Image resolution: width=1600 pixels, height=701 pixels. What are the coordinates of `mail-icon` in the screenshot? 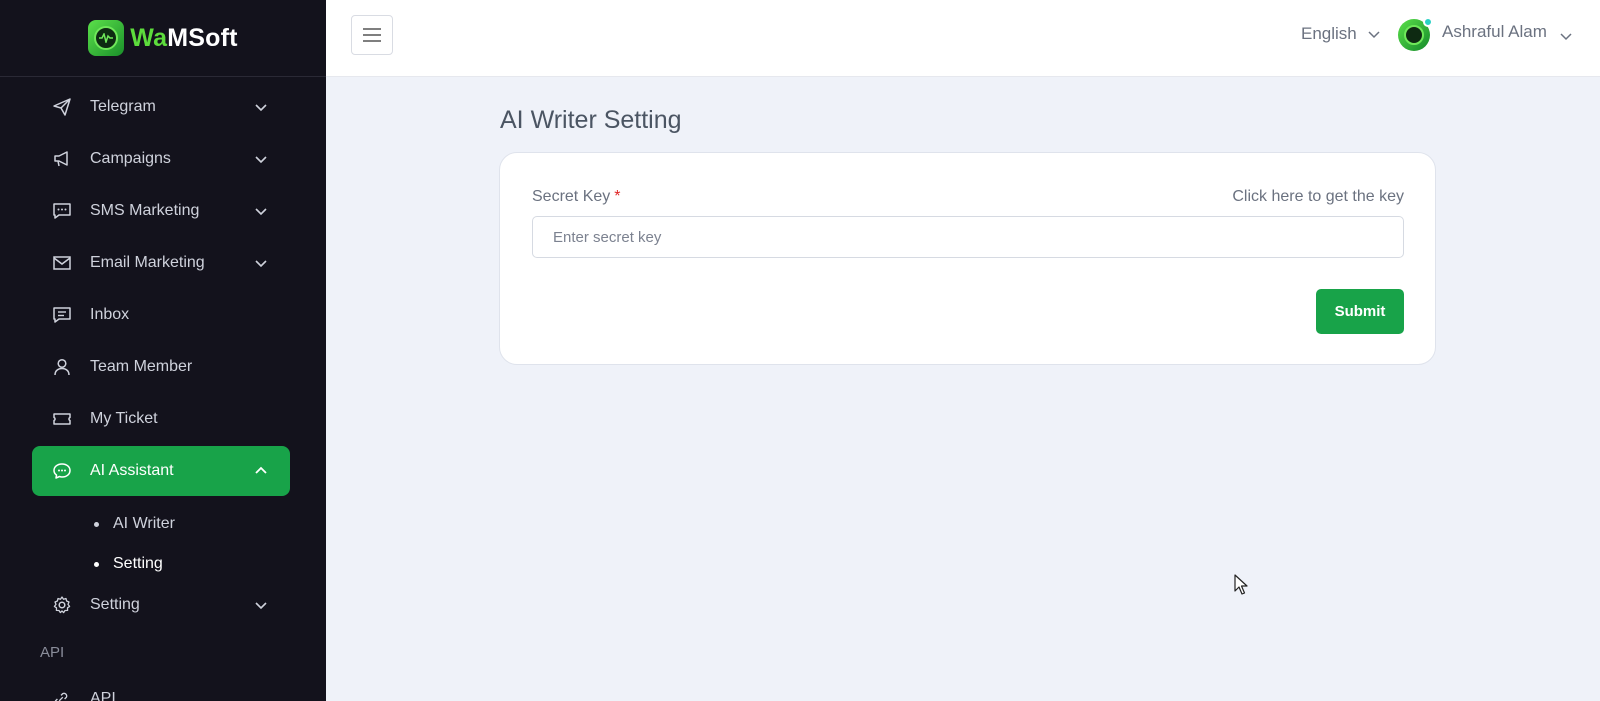 It's located at (62, 263).